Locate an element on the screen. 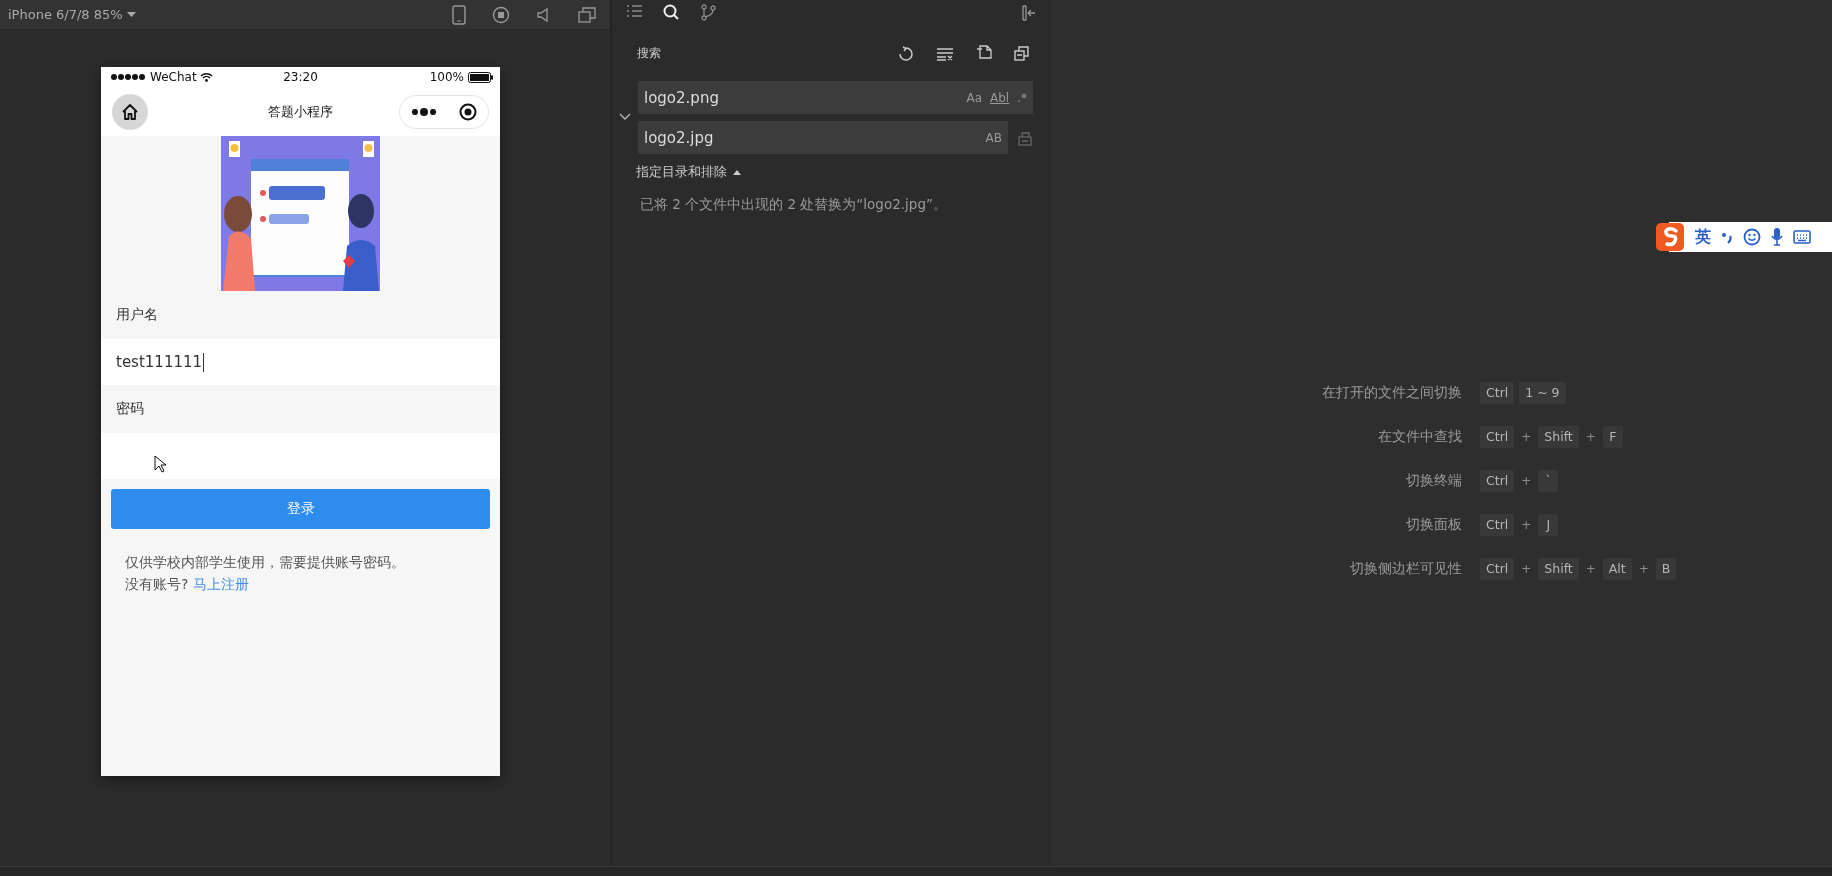 The height and width of the screenshot is (876, 1832). mouse-pointer-icon is located at coordinates (160, 464).